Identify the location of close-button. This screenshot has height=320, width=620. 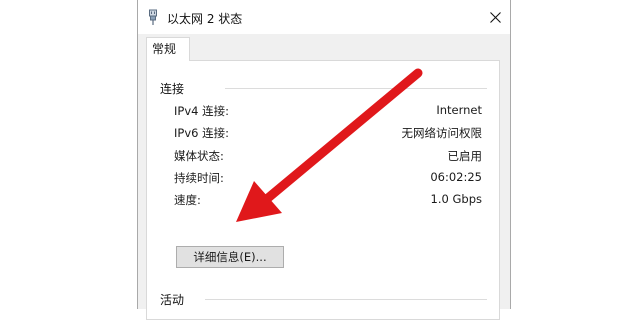
(495, 17).